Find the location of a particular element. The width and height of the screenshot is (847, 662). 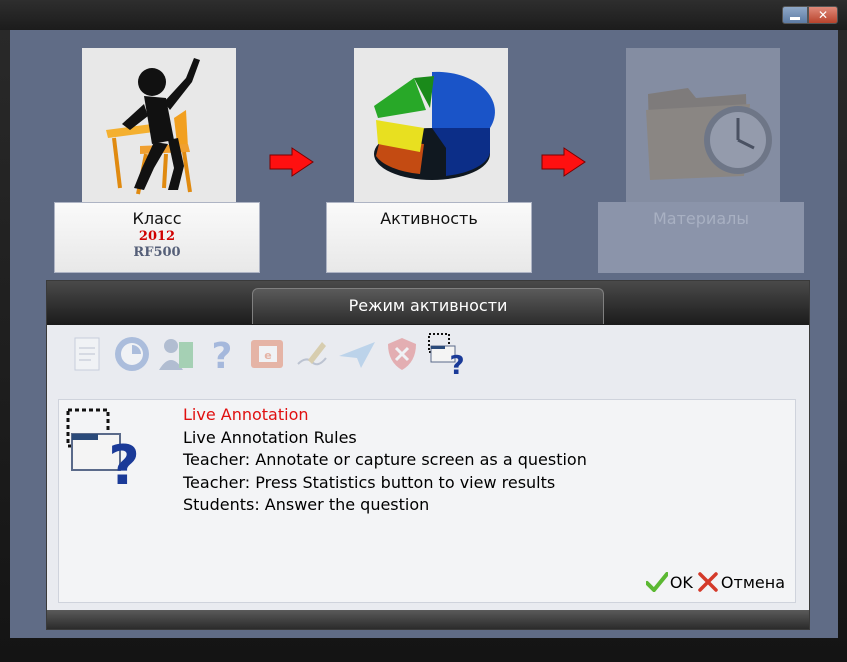

materials-title: Материалы is located at coordinates (701, 218).